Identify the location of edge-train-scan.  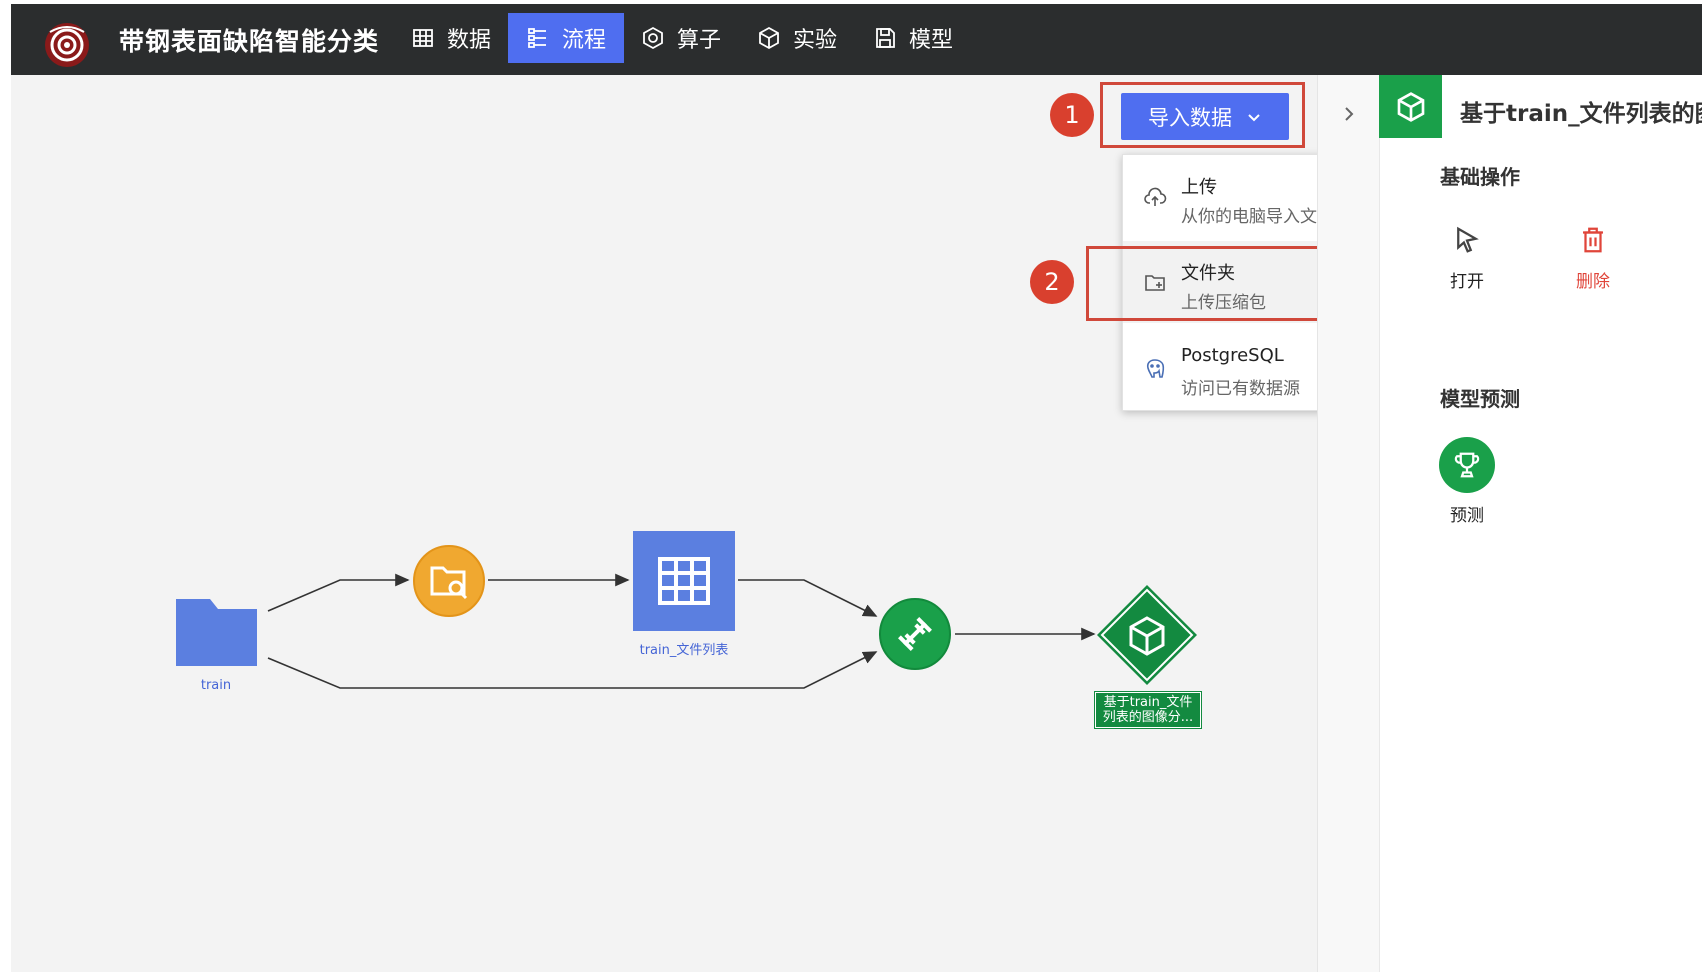
(338, 592).